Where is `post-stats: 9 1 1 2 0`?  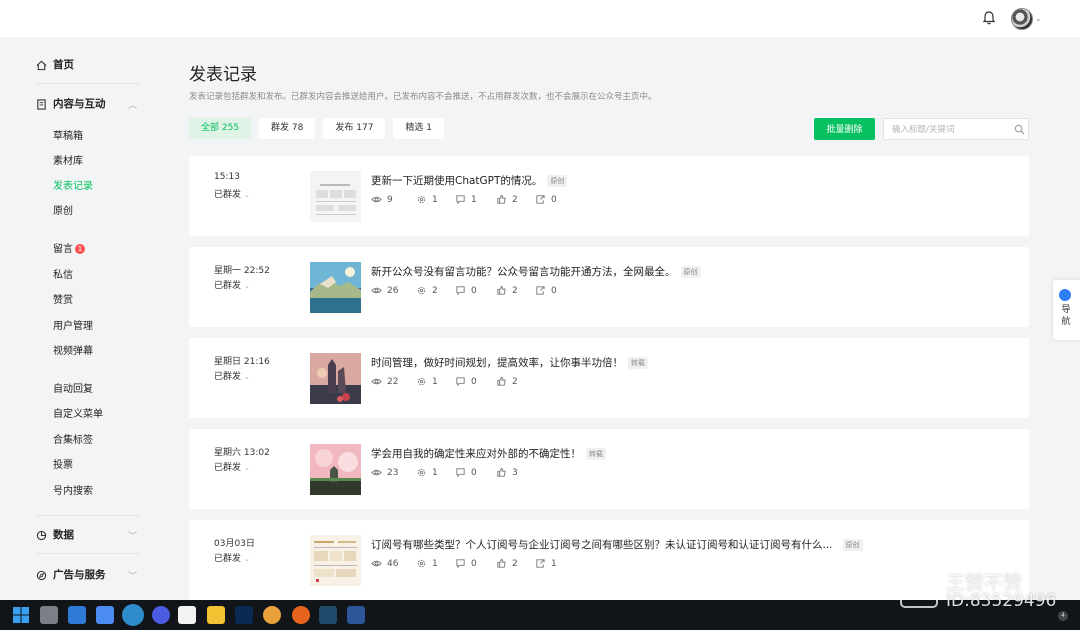 post-stats: 9 1 1 2 0 is located at coordinates (464, 199).